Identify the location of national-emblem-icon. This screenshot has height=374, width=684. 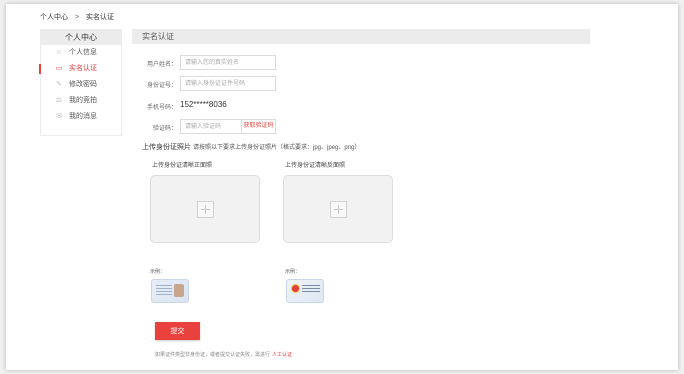
(295, 288).